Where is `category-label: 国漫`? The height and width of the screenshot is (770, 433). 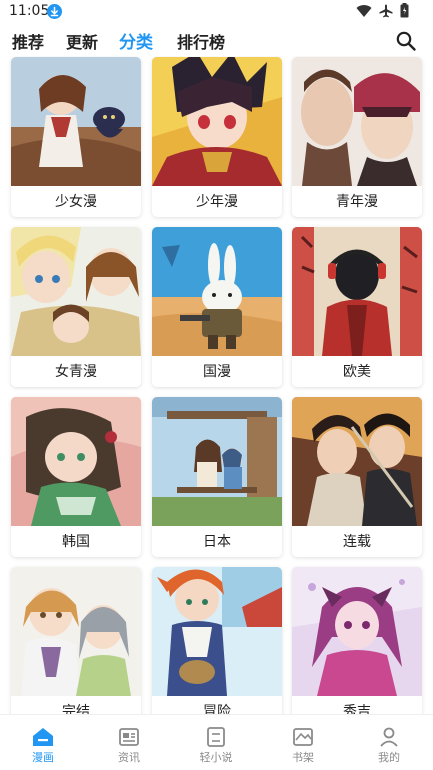 category-label: 国漫 is located at coordinates (217, 372).